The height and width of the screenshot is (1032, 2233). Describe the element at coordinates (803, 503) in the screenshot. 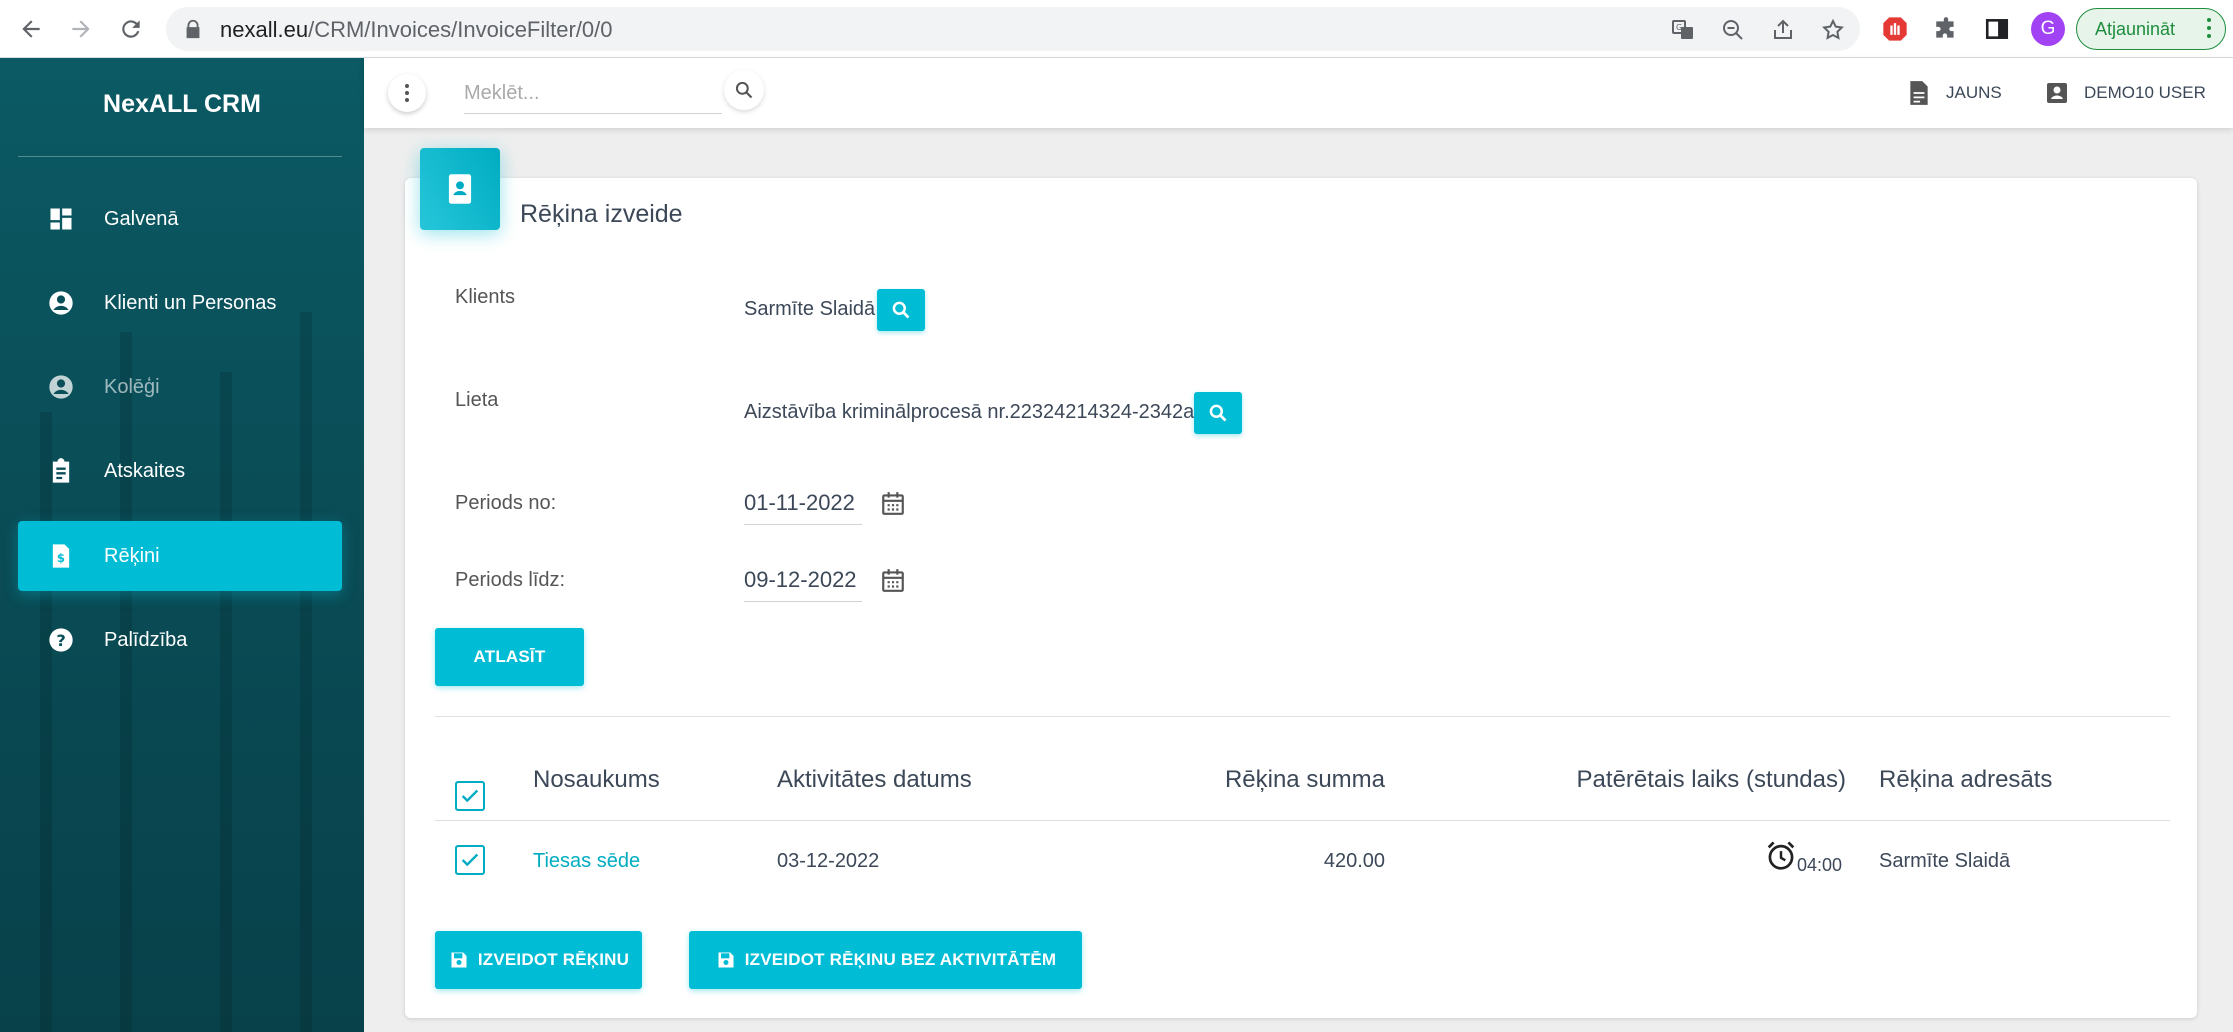

I see `period-from-input: 01-11-2022` at that location.